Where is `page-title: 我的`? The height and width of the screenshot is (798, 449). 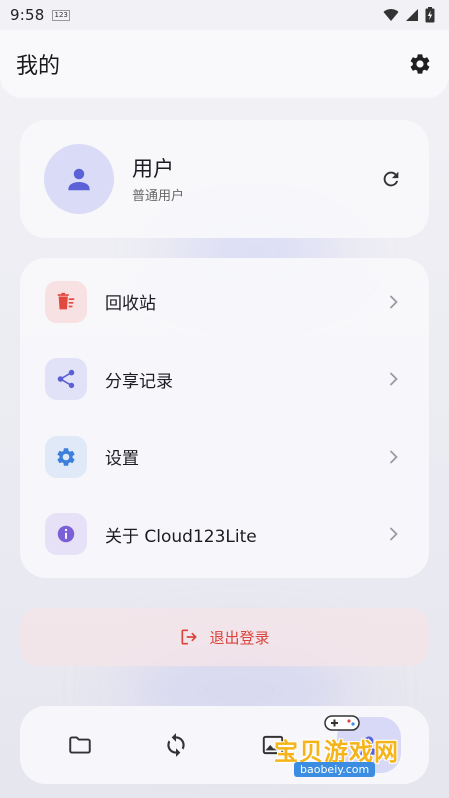 page-title: 我的 is located at coordinates (38, 66).